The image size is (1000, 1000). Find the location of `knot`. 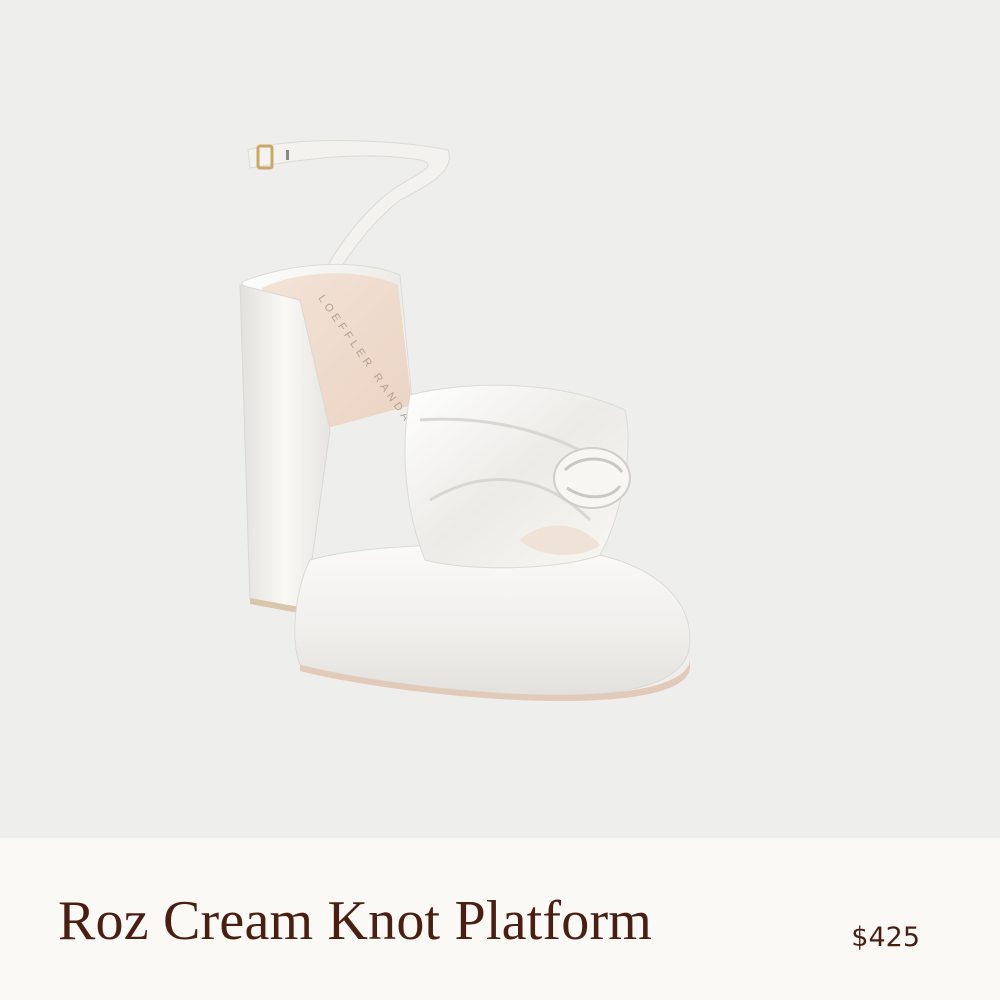

knot is located at coordinates (592, 478).